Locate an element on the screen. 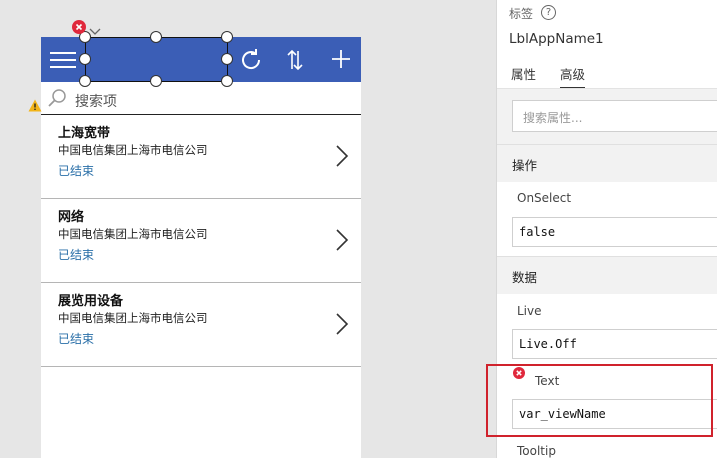 The width and height of the screenshot is (717, 458). control-name: LblAppName1 is located at coordinates (556, 39).